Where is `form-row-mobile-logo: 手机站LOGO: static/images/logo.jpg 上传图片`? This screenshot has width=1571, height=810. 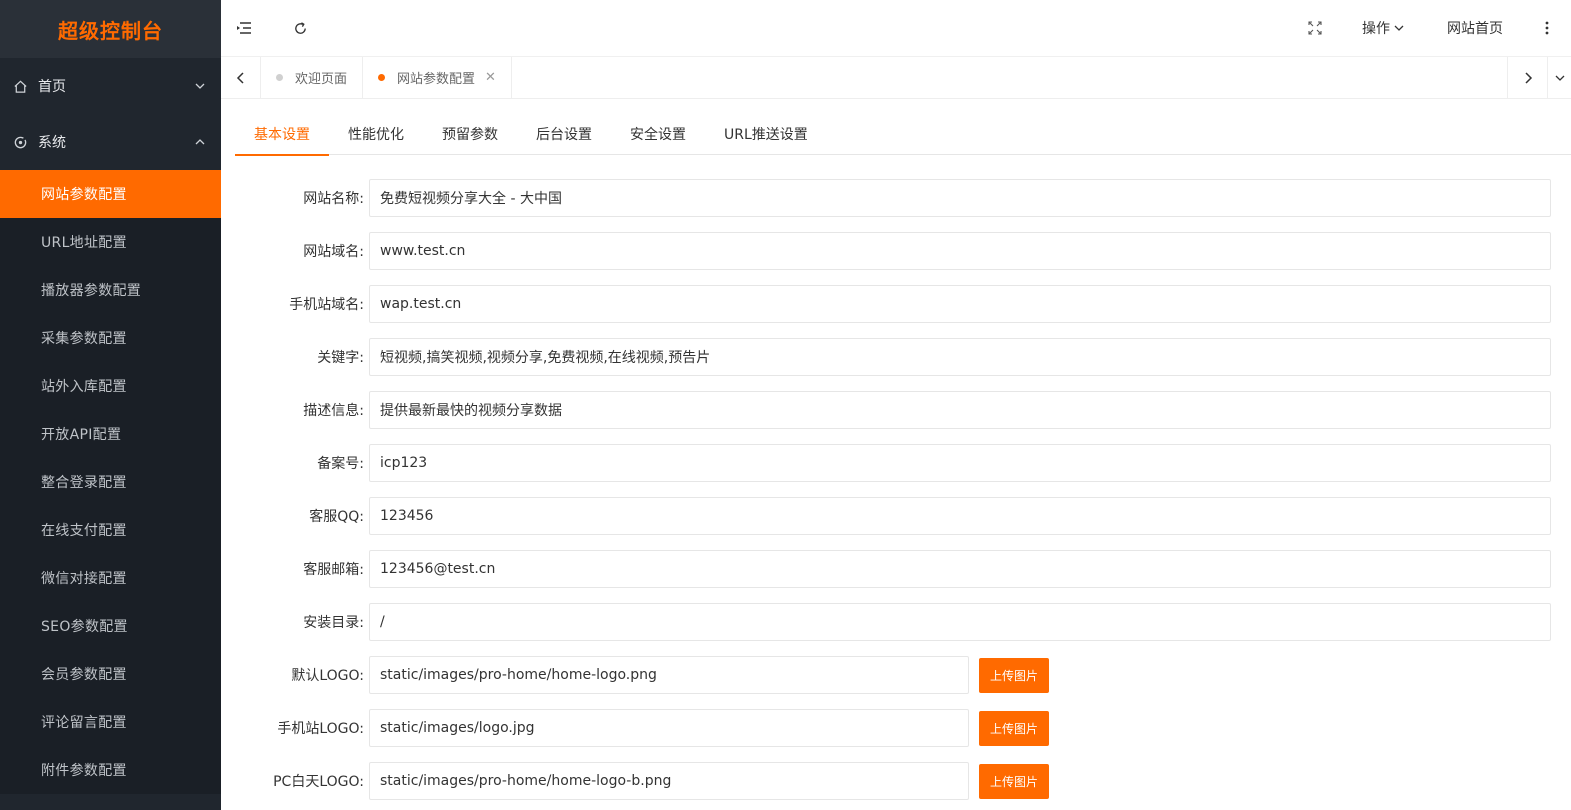
form-row-mobile-logo: 手机站LOGO: static/images/logo.jpg 上传图片 is located at coordinates (896, 728).